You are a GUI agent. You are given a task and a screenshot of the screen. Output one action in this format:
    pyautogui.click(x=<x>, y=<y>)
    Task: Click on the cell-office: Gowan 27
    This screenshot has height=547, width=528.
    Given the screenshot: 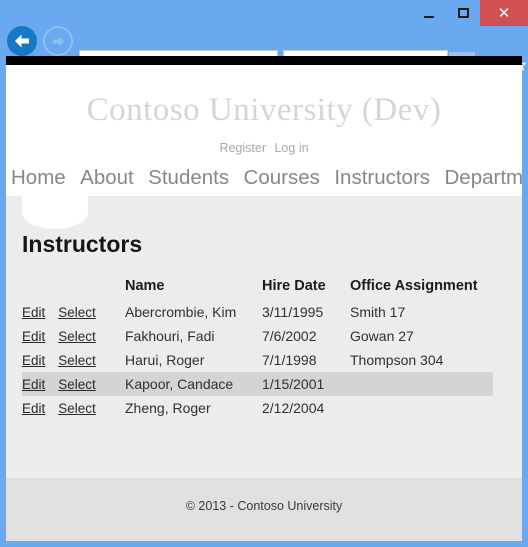 What is the action you would take?
    pyautogui.click(x=382, y=336)
    